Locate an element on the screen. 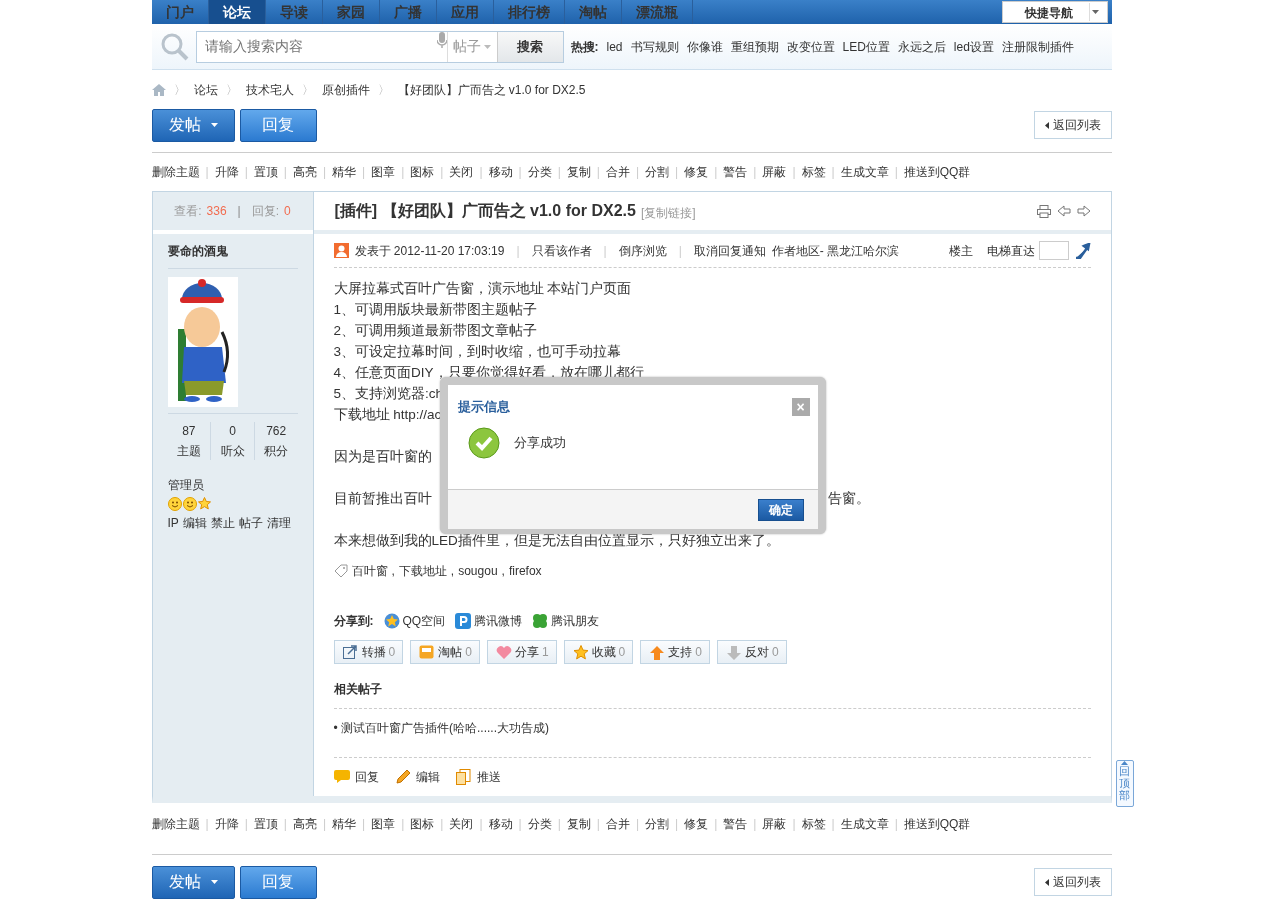 The height and width of the screenshot is (909, 1263). share-link: 腾讯微博 is located at coordinates (489, 621).